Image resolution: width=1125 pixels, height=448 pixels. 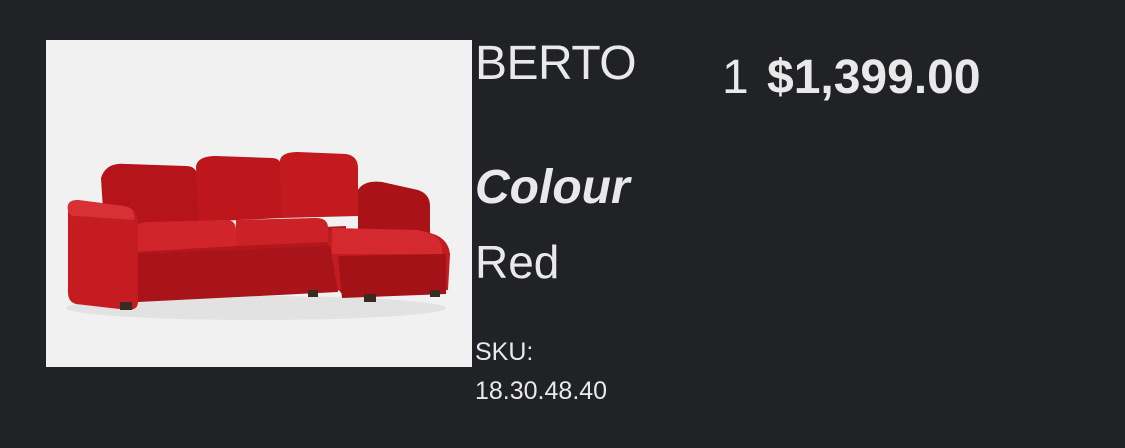 What do you see at coordinates (258, 236) in the screenshot?
I see `sofa-image` at bounding box center [258, 236].